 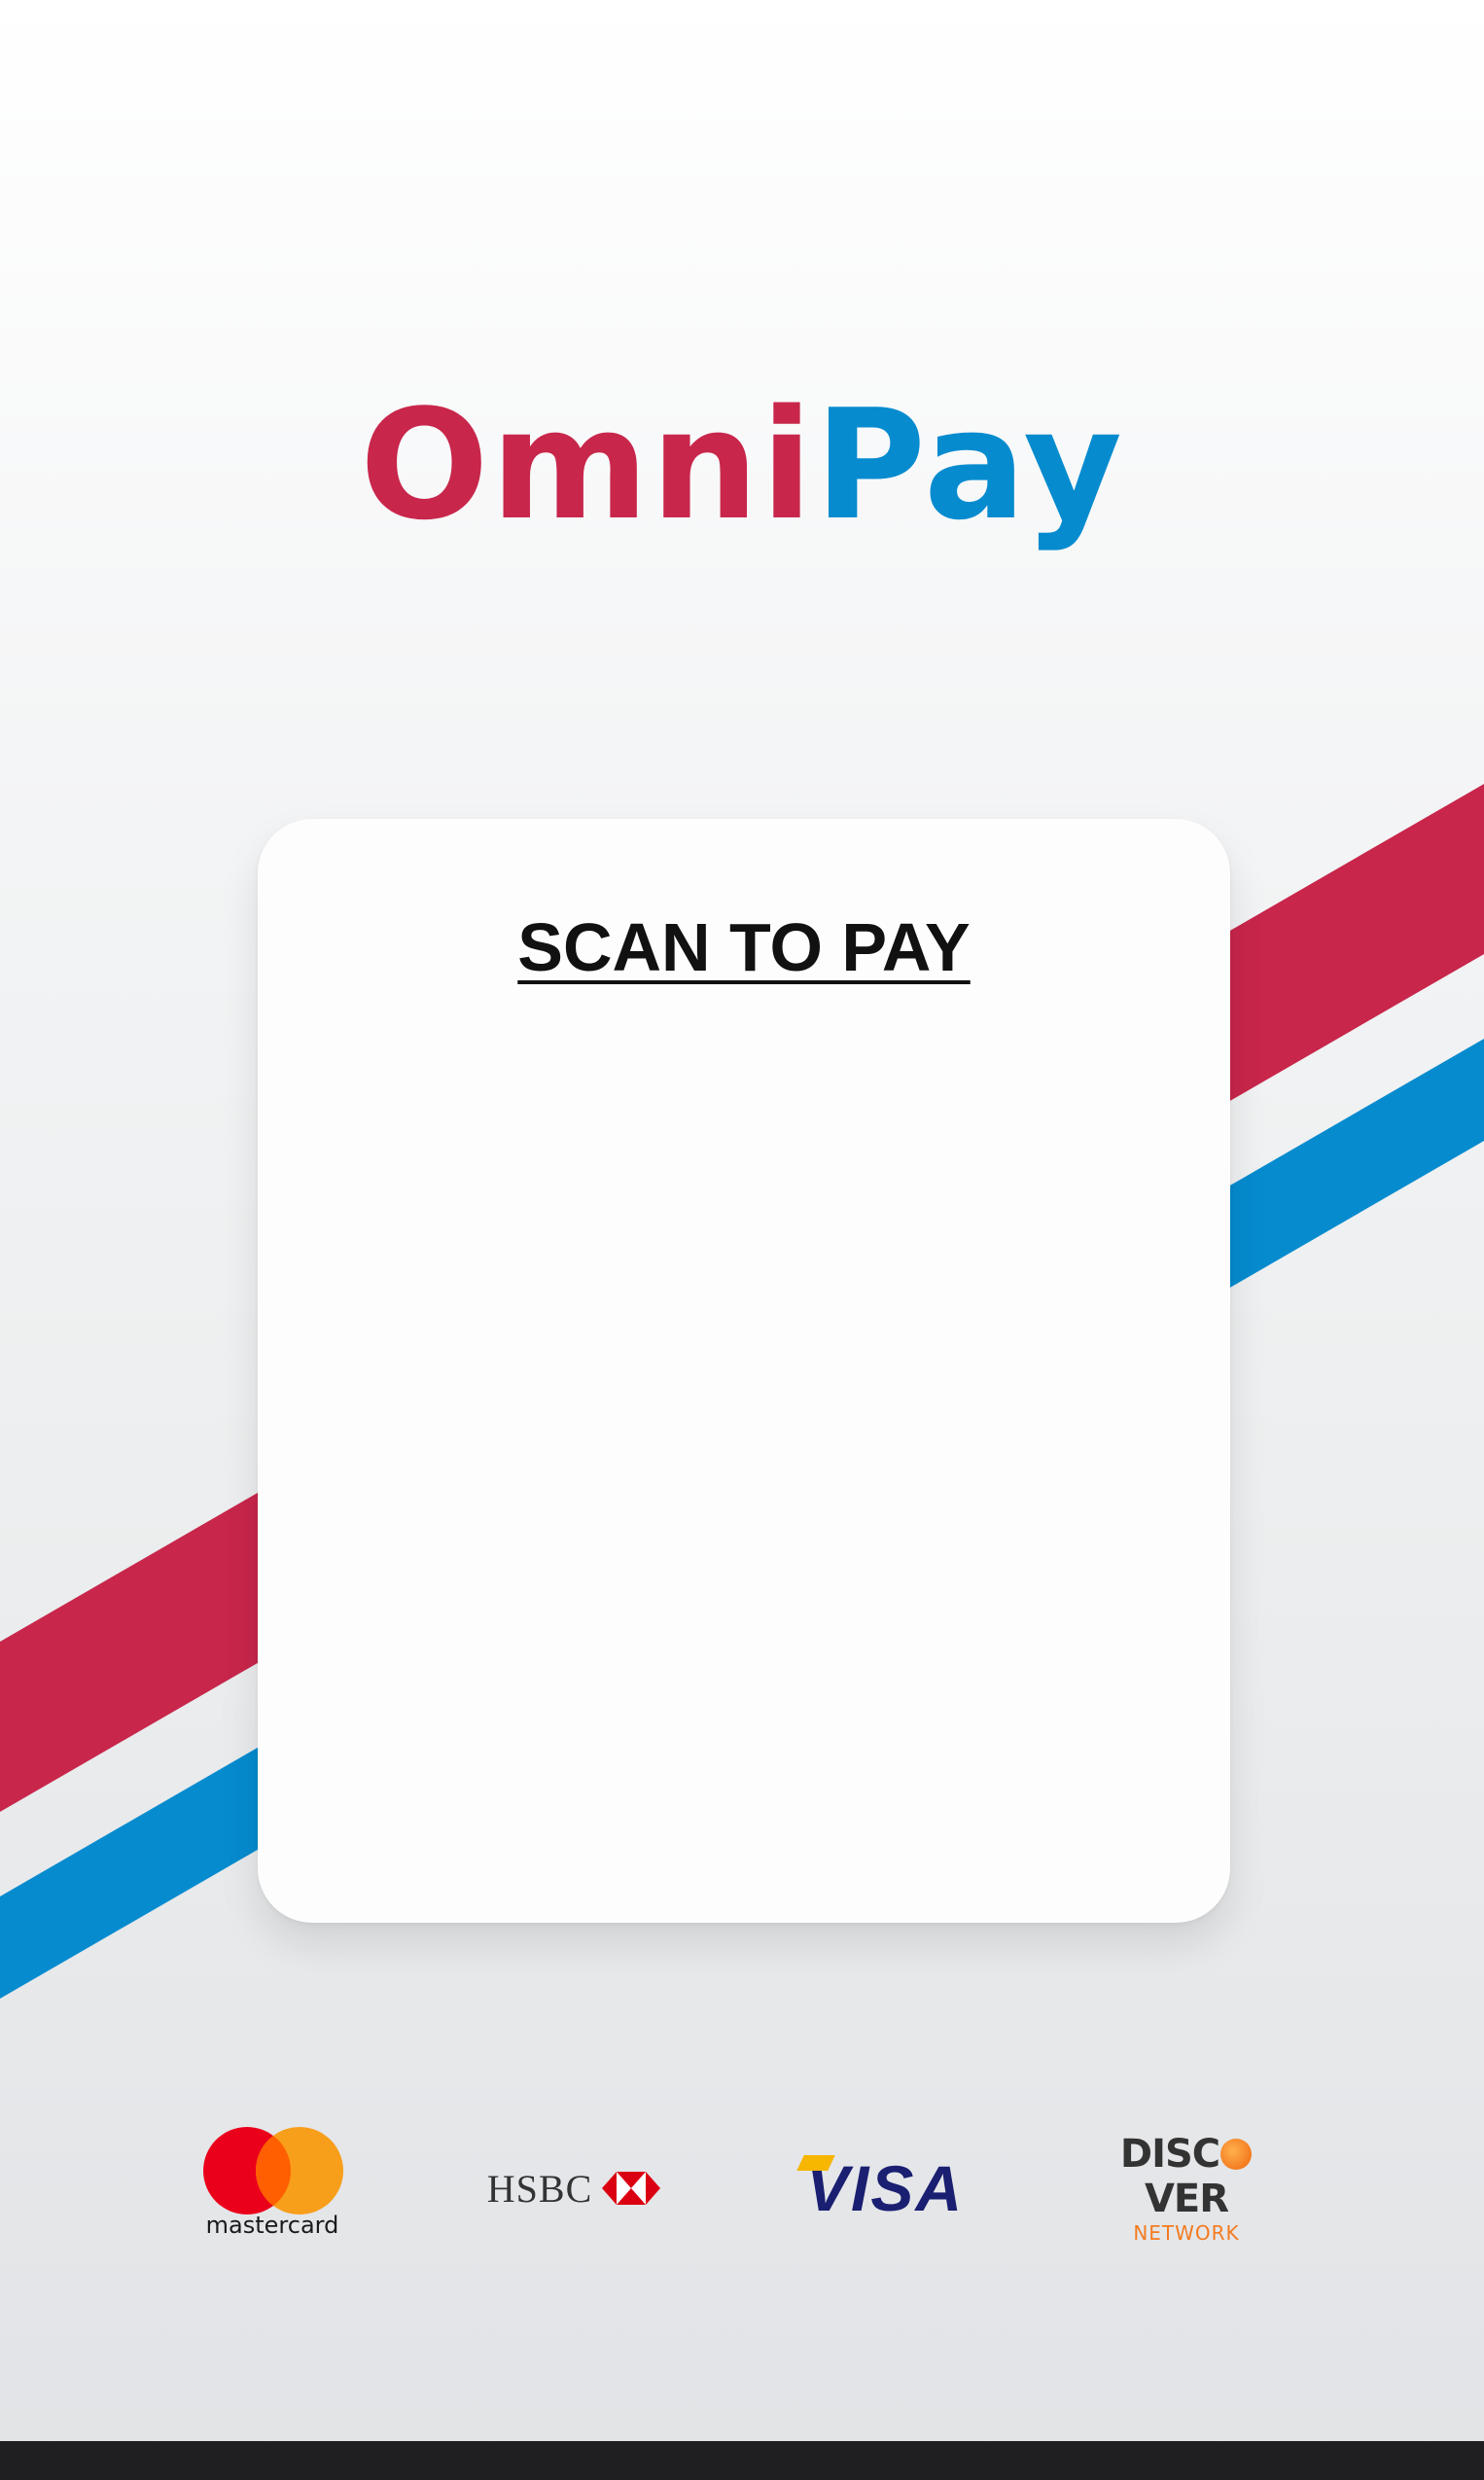 I want to click on bottom-bar, so click(x=742, y=2460).